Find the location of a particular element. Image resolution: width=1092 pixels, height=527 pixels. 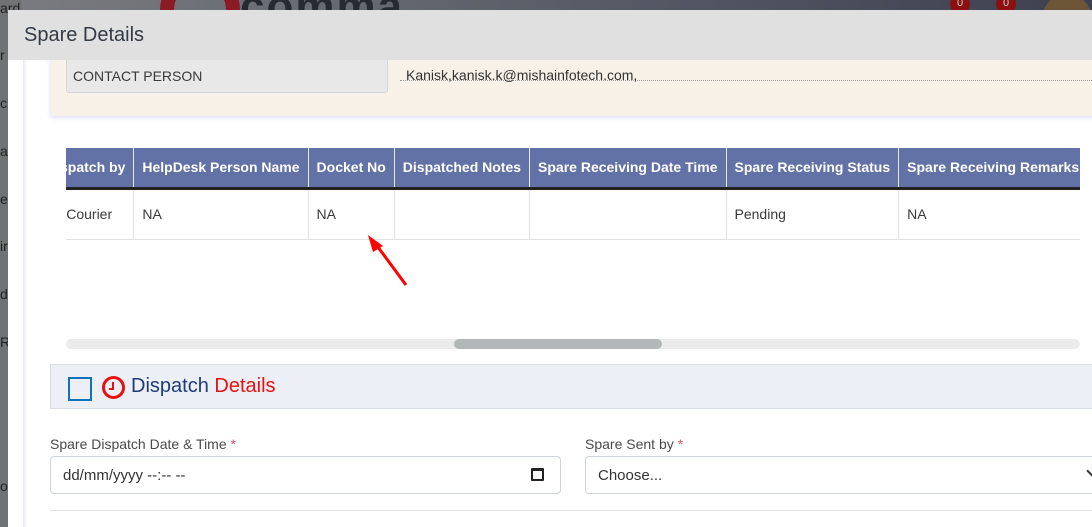

col-helpdesk-person-name: HelpDesk Person Name is located at coordinates (221, 169).